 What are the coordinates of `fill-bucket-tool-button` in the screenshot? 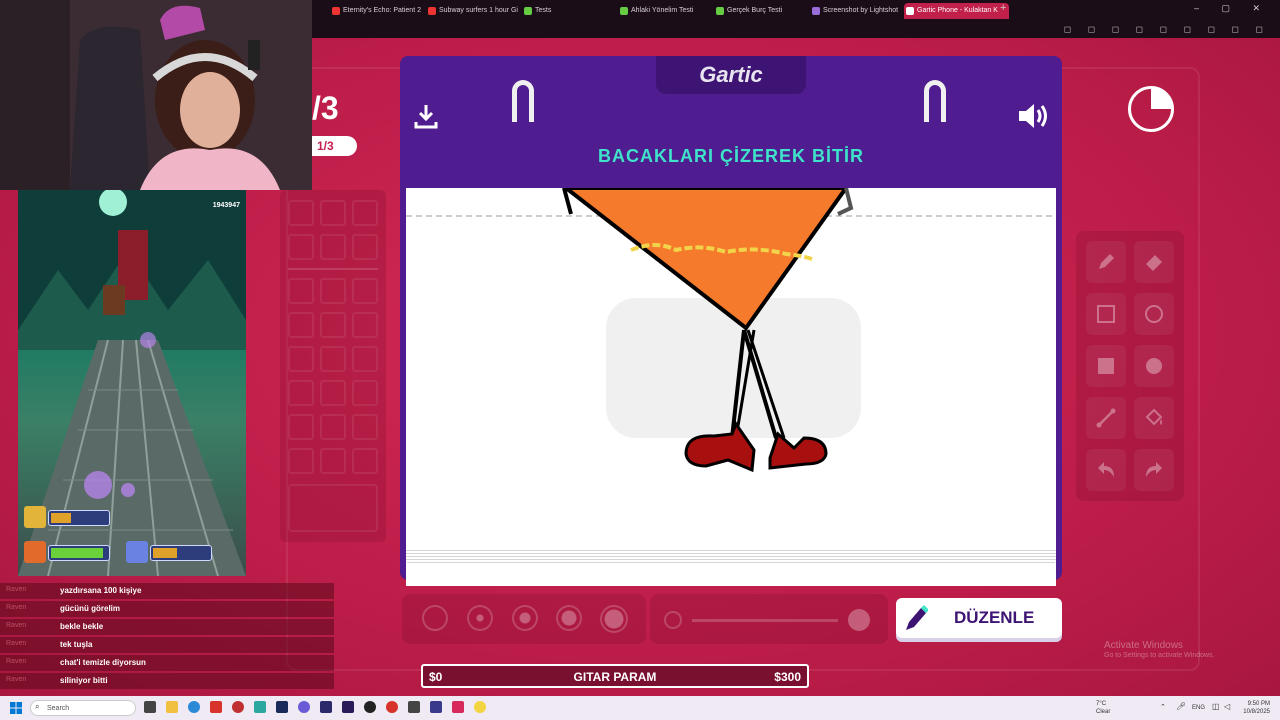 It's located at (1154, 418).